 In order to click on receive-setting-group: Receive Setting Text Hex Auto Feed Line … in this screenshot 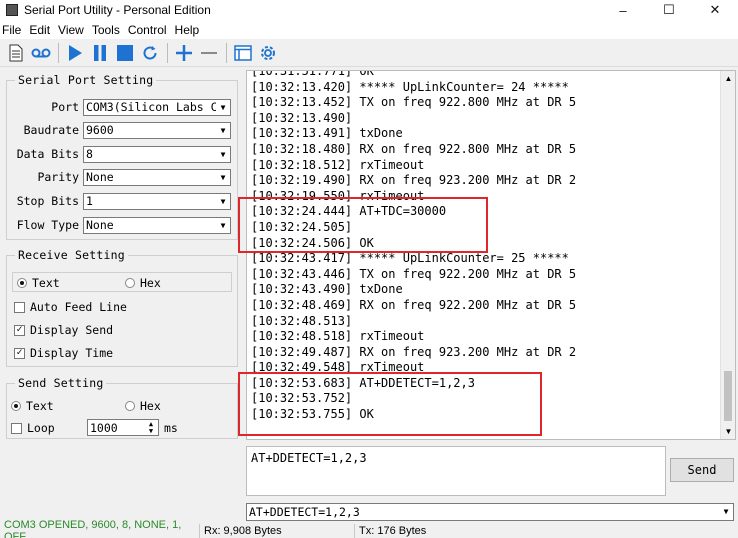, I will do `click(122, 307)`.